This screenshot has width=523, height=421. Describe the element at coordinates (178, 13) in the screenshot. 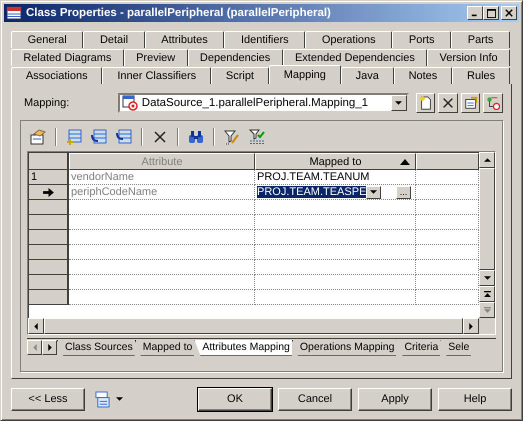

I see `window-title: Class Properties - parallelPeripheral (parallelPeripheral)` at that location.